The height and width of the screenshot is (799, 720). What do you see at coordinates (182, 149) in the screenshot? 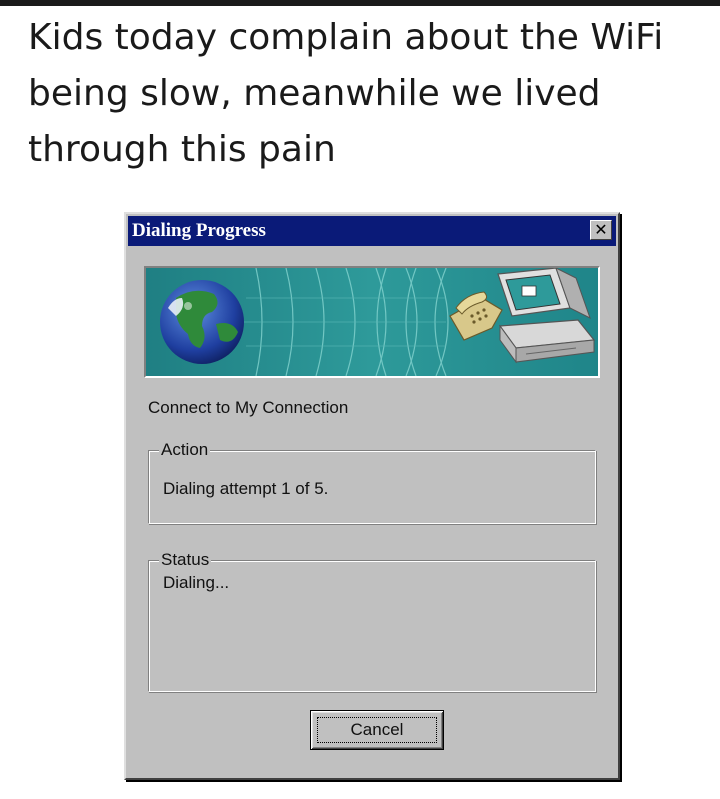
I see `caption-line-3: through this pain` at bounding box center [182, 149].